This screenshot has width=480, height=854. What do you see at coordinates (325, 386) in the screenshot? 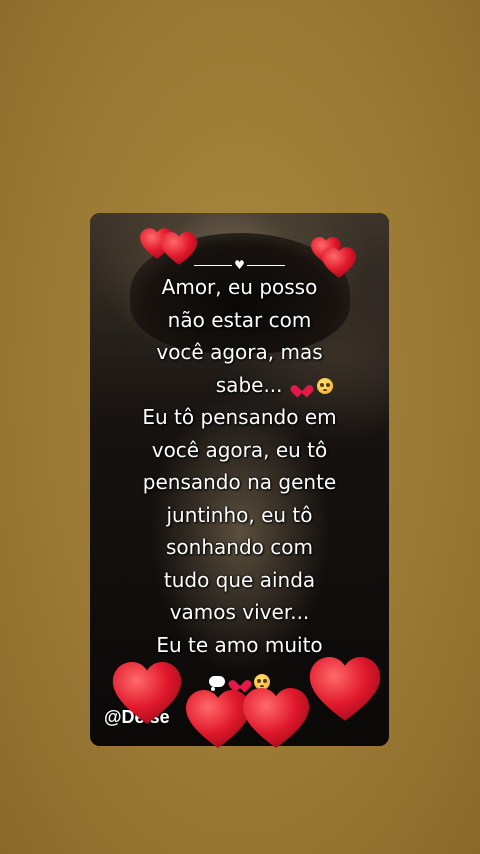
I see `pleading-face-icon` at bounding box center [325, 386].